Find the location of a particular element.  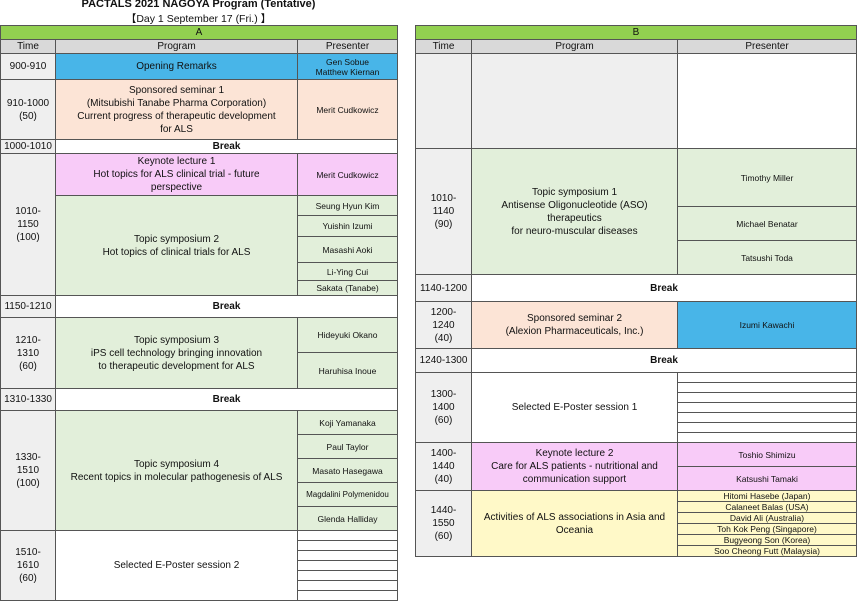

presenter-name: Izumi Kawachi is located at coordinates (767, 325).